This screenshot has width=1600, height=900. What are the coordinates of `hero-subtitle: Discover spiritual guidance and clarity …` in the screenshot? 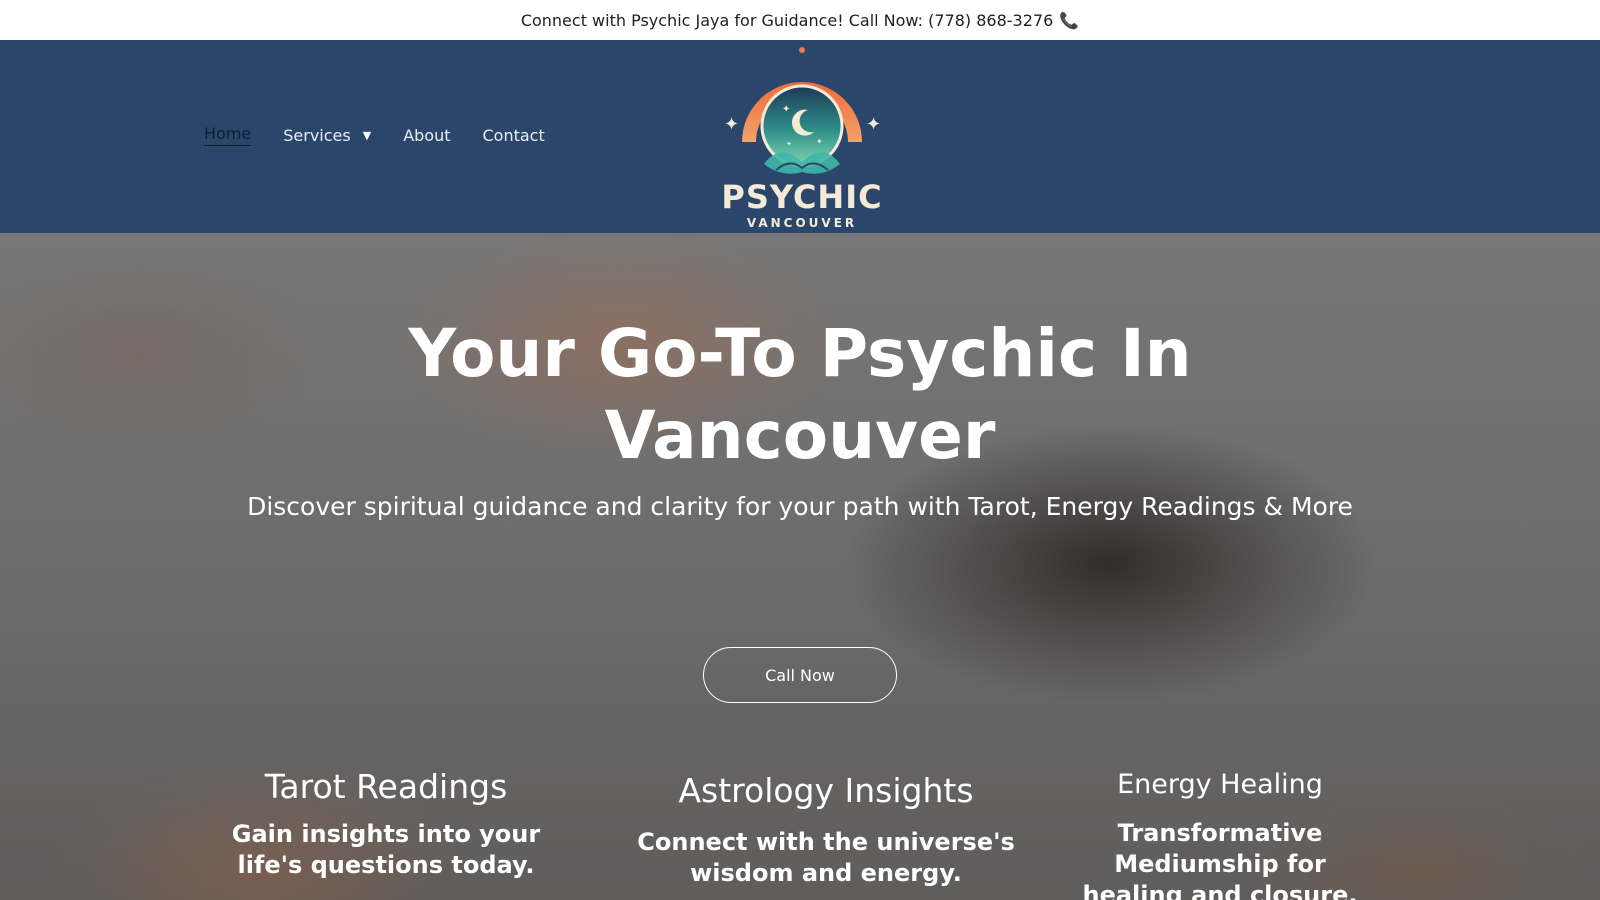 It's located at (800, 506).